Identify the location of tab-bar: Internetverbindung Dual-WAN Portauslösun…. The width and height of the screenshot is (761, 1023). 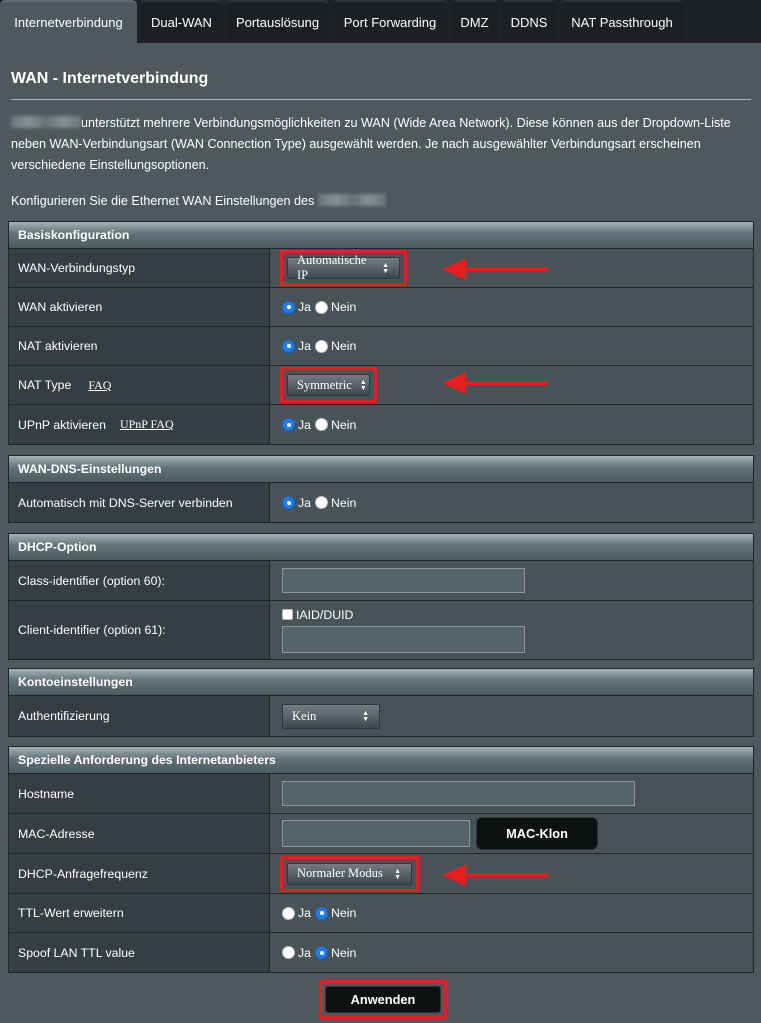
(380, 21).